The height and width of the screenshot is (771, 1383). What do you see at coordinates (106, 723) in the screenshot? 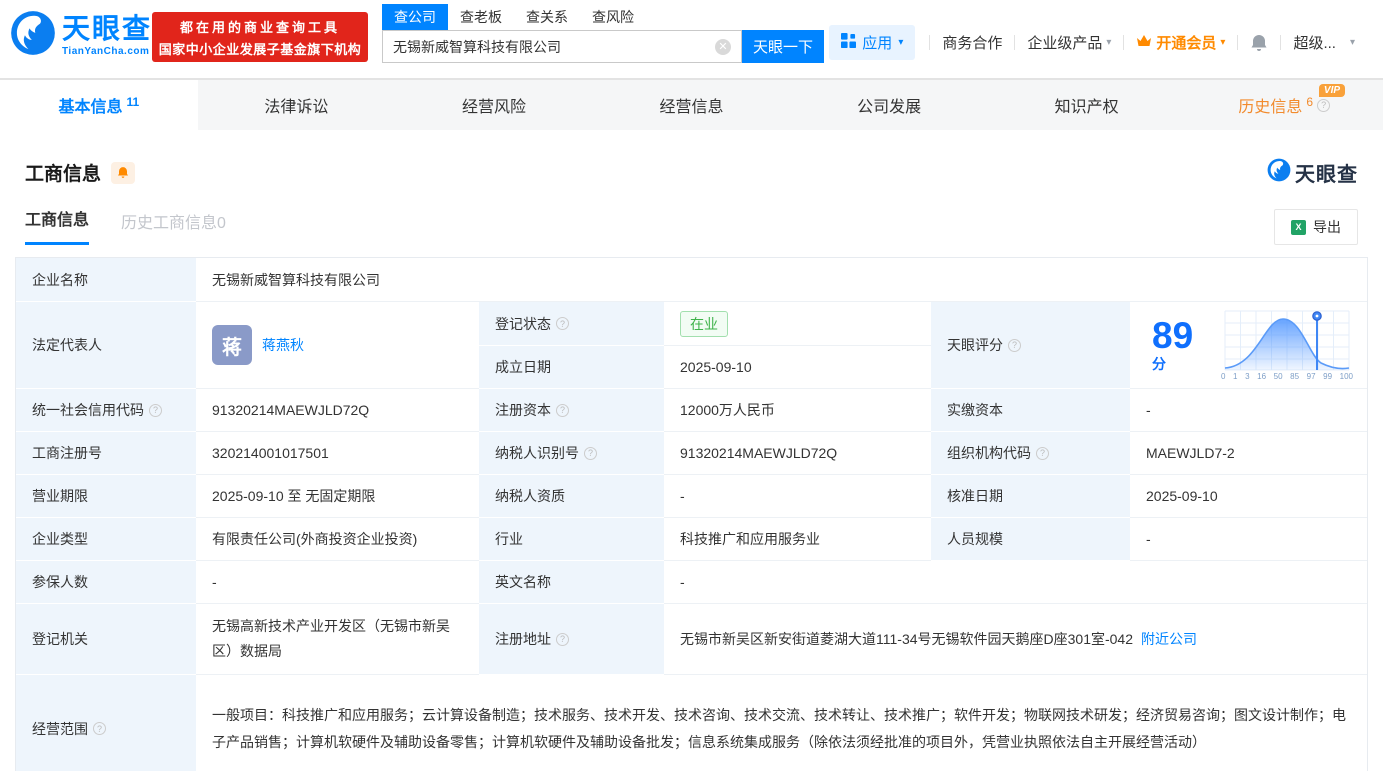
I see `business-scope-label: 经营范围 ?` at bounding box center [106, 723].